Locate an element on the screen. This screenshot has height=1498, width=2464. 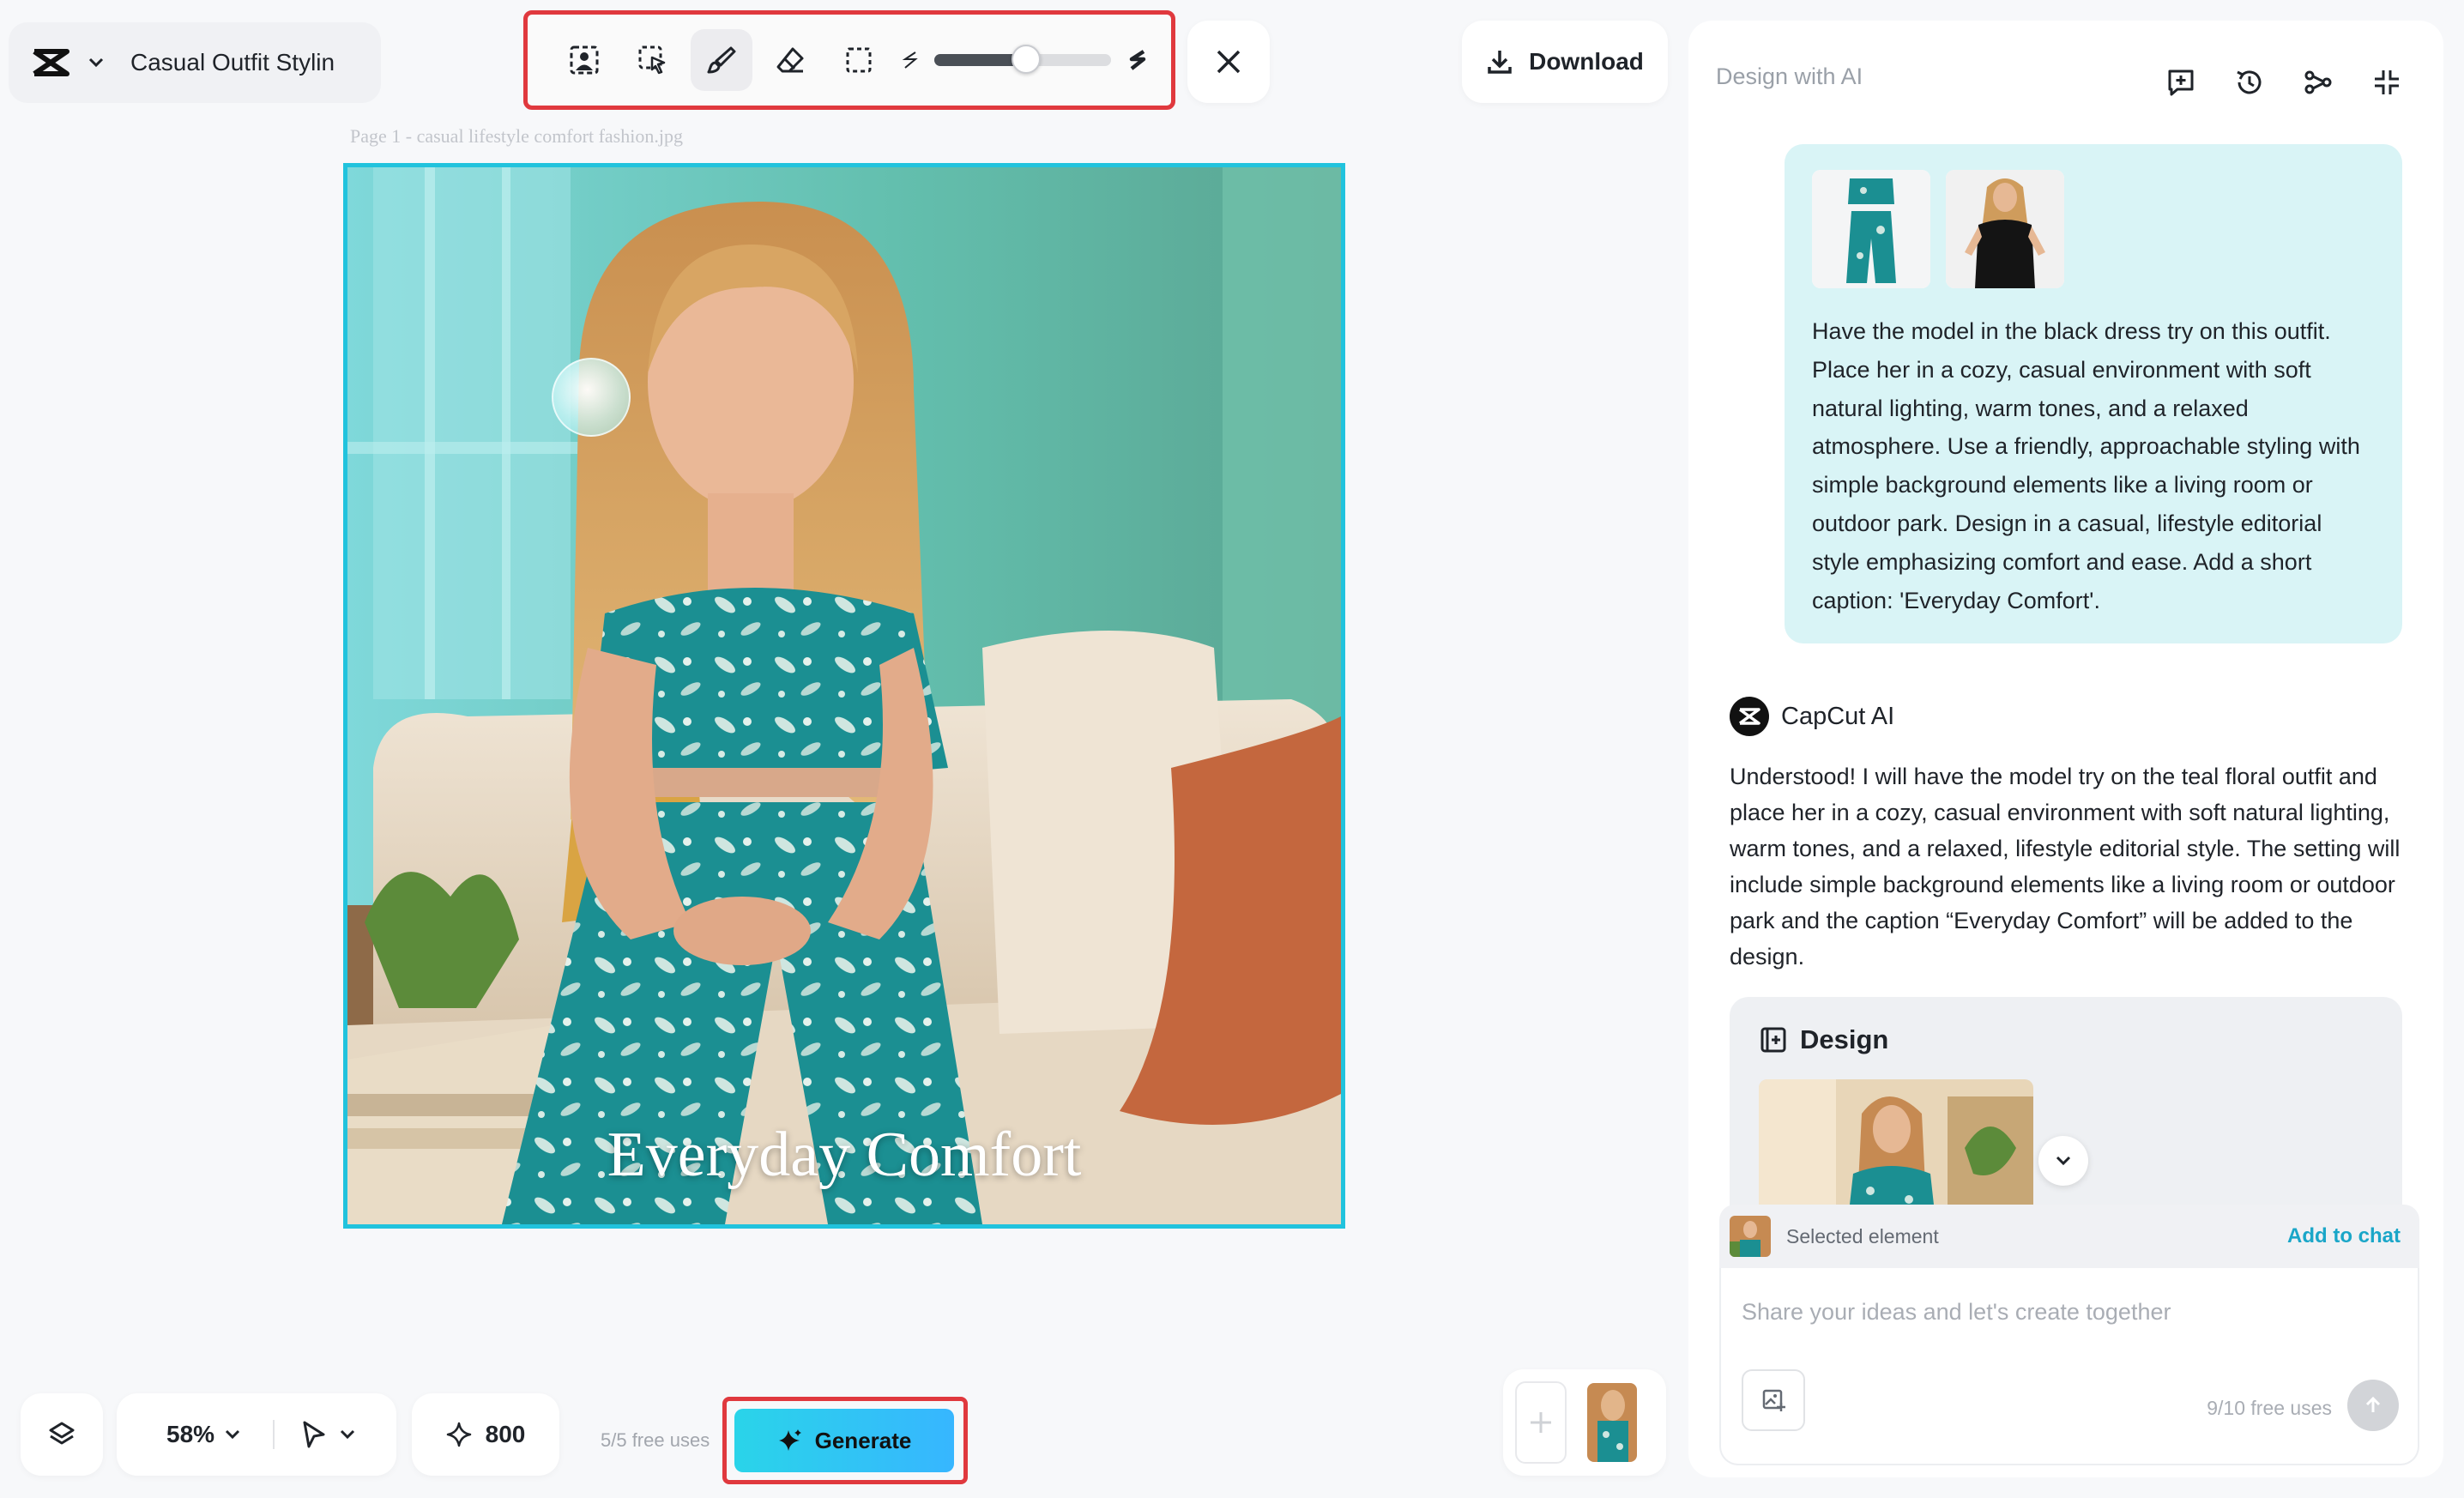
share-icon is located at coordinates (2318, 82).